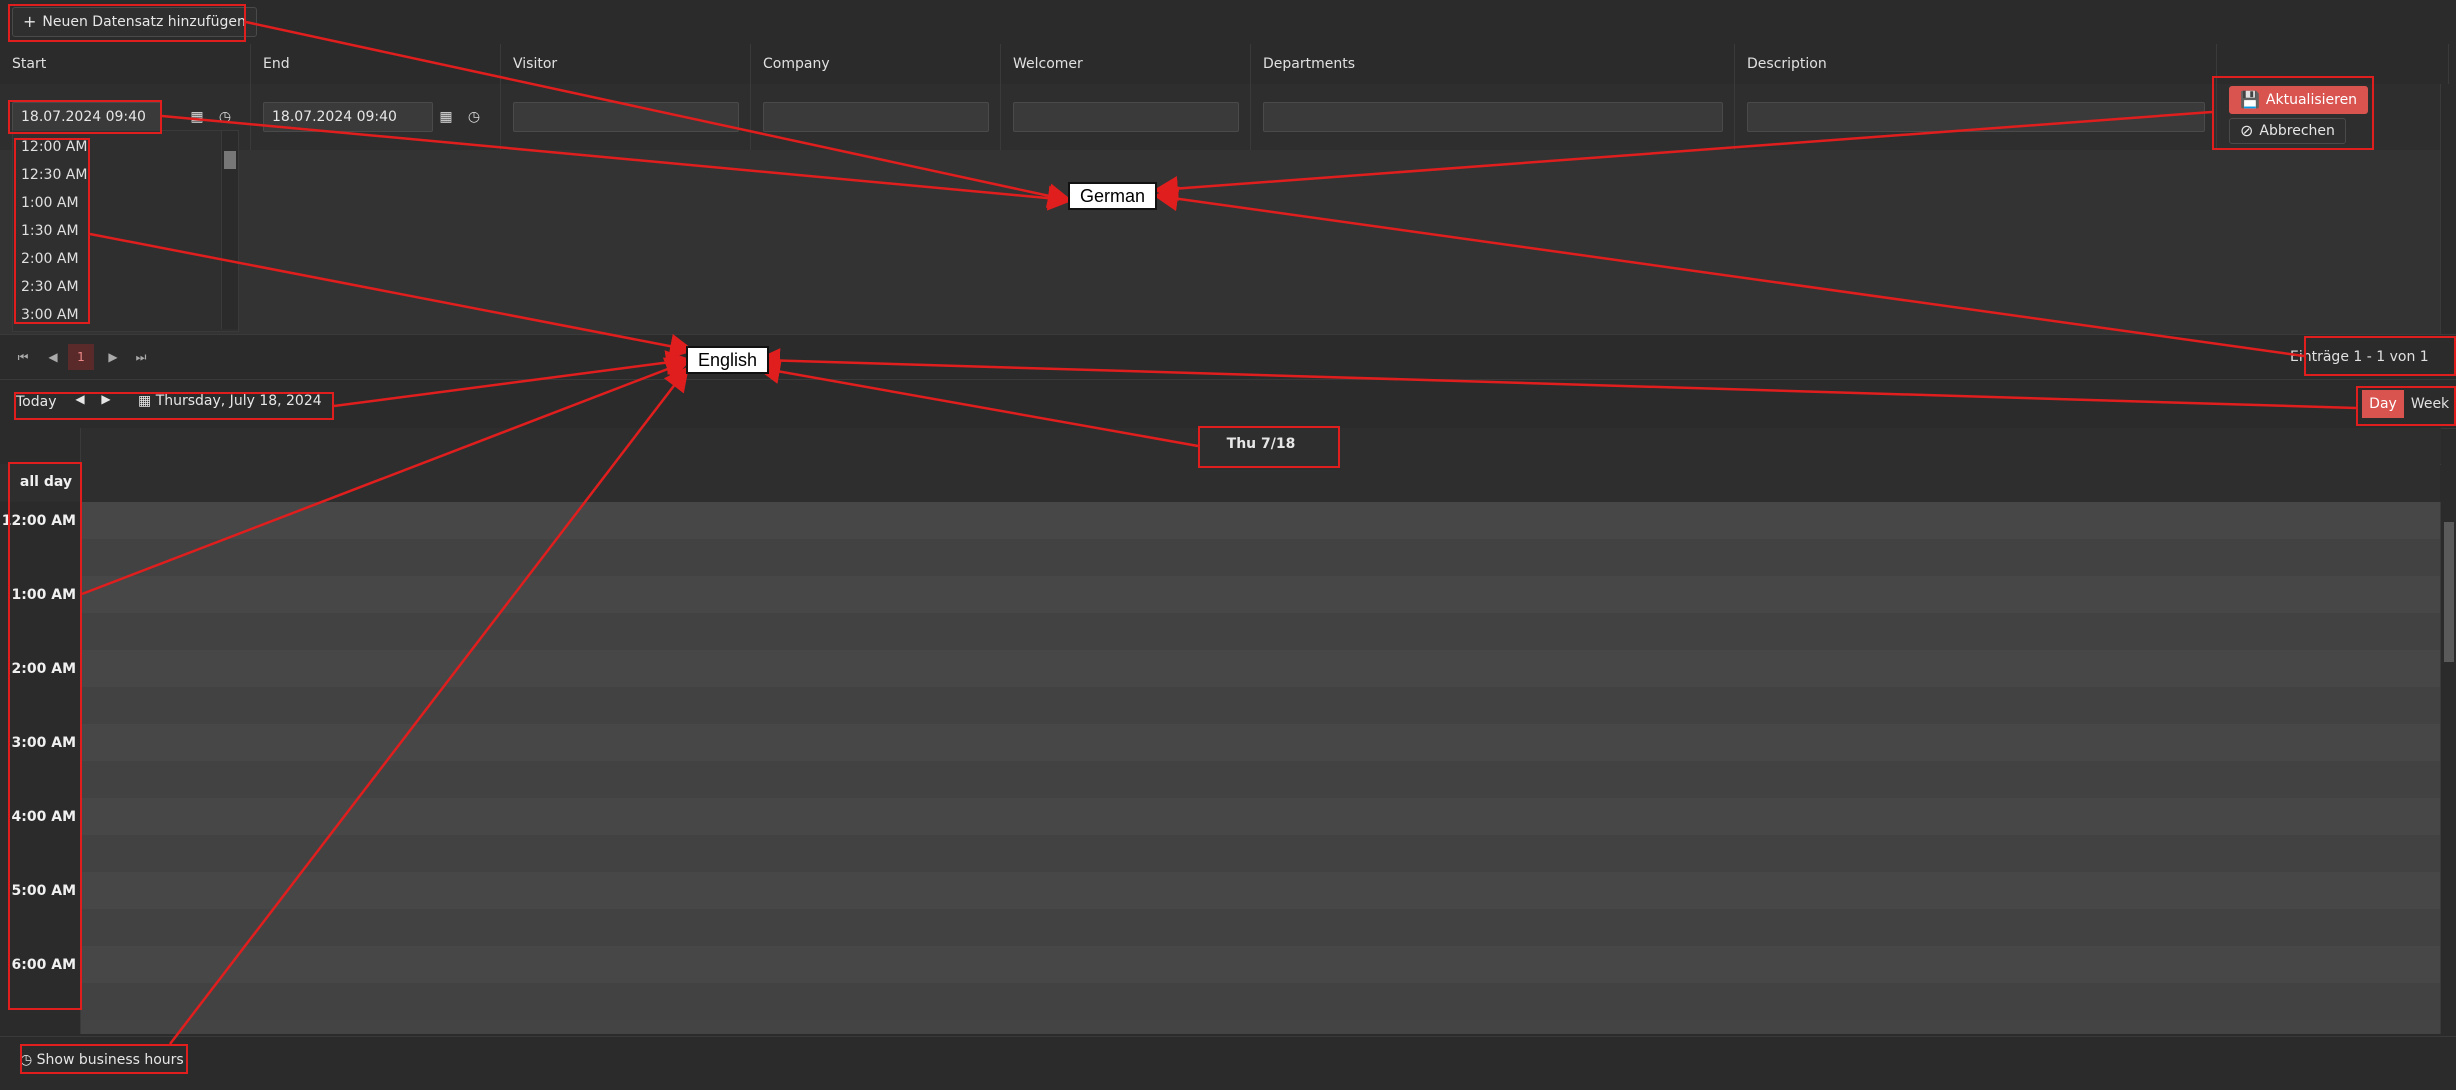 The width and height of the screenshot is (2456, 1090). What do you see at coordinates (197, 117) in the screenshot?
I see `start-calendar-icon: ▦` at bounding box center [197, 117].